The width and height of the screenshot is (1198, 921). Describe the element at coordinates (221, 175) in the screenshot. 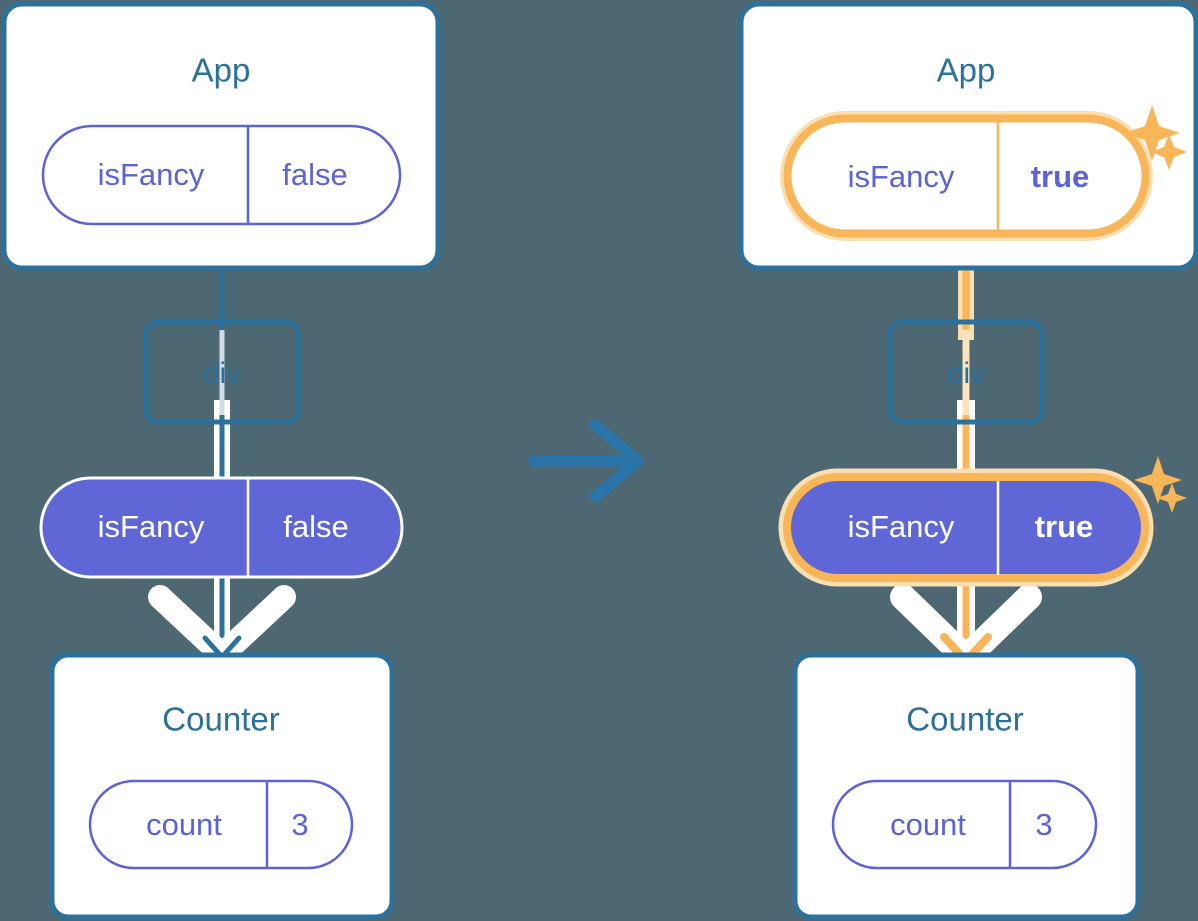

I see `app-prop-pill: isFancy false` at that location.